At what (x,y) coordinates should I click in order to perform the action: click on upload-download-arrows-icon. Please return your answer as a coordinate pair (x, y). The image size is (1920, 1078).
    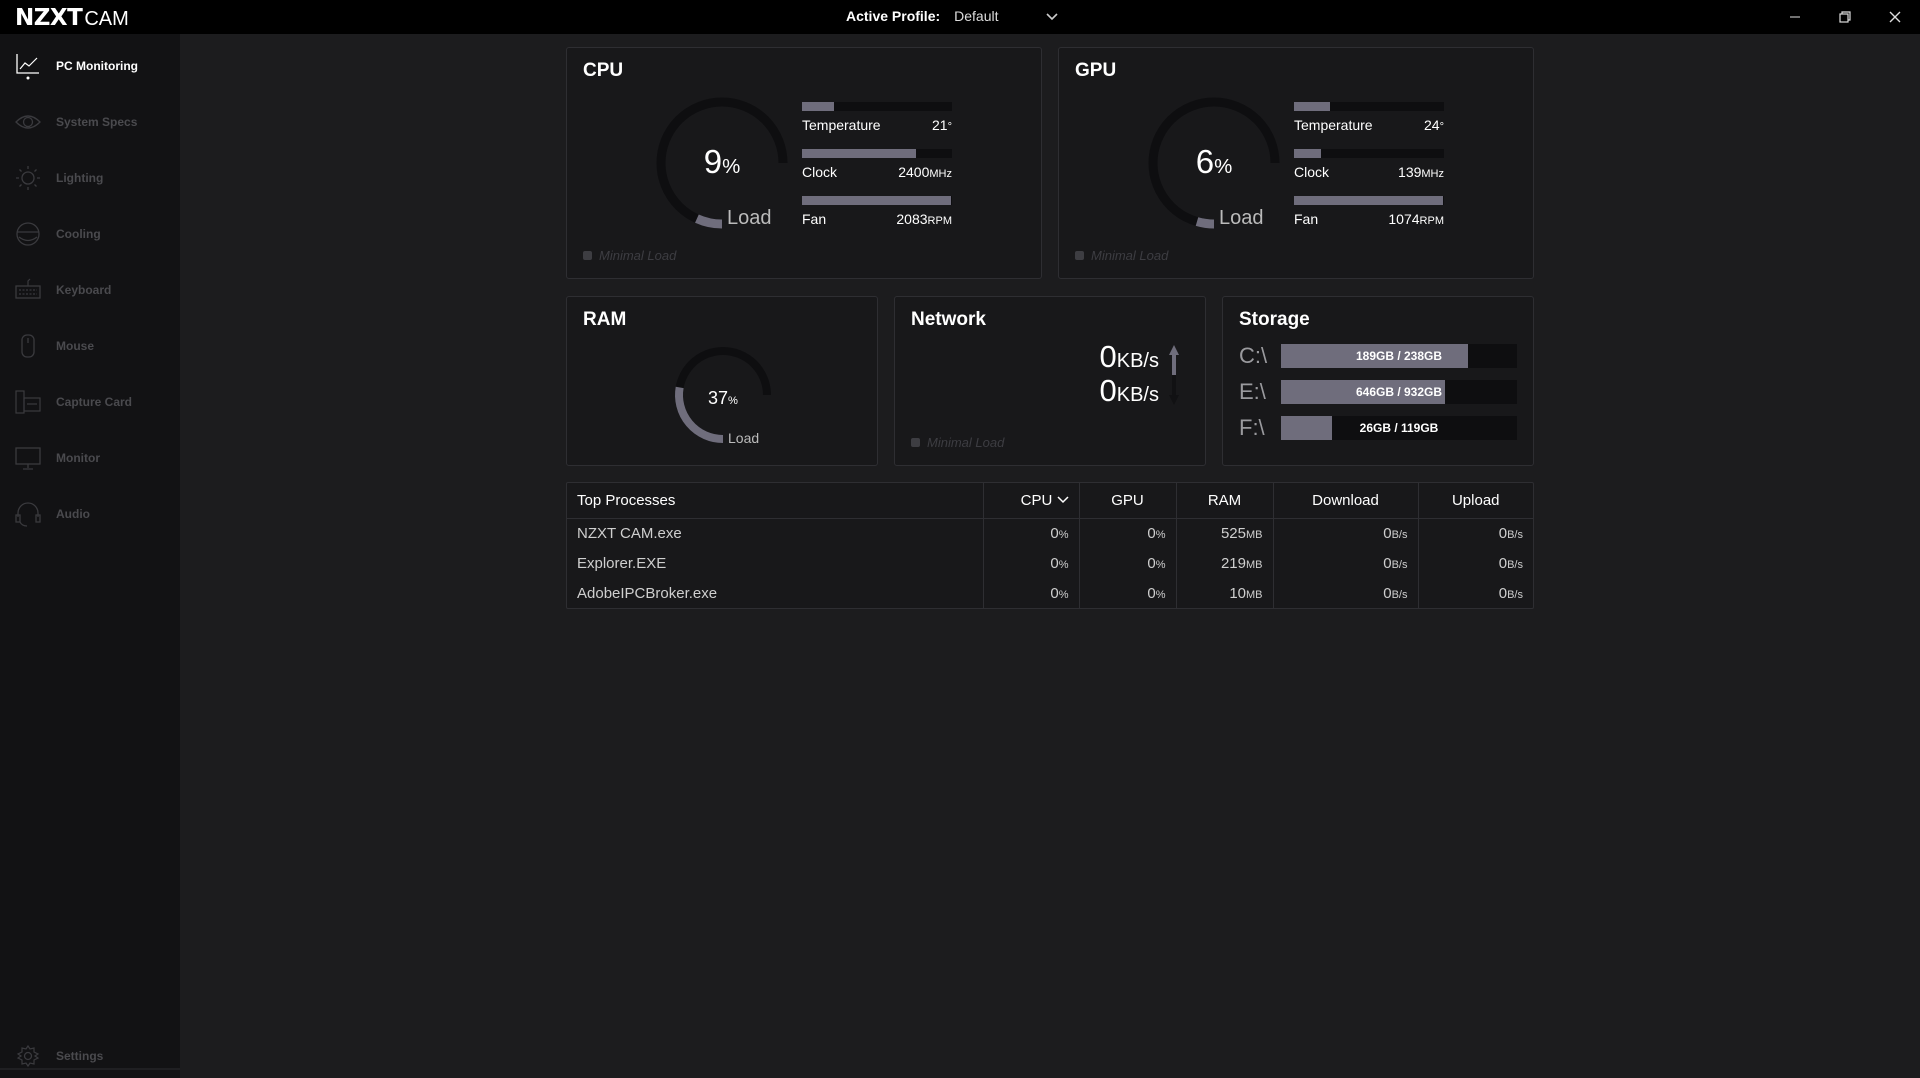
    Looking at the image, I should click on (1174, 375).